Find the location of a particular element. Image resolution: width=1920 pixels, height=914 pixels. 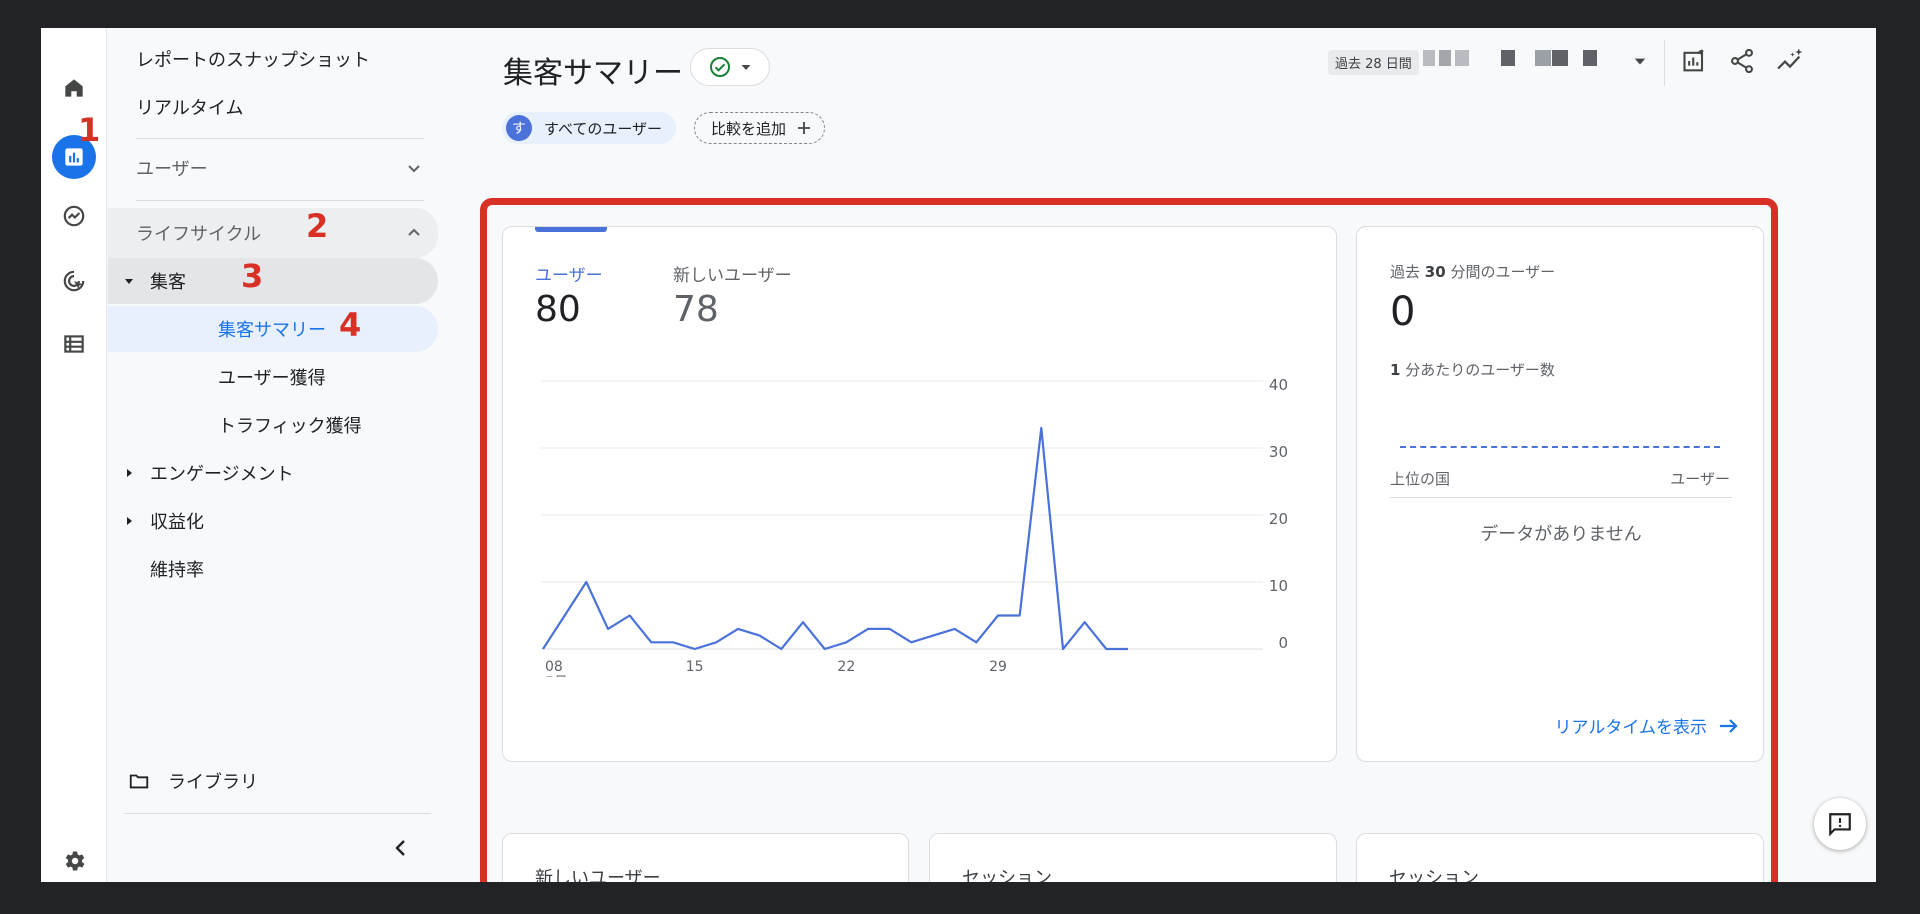

page-title: 集客サマリー is located at coordinates (593, 73).